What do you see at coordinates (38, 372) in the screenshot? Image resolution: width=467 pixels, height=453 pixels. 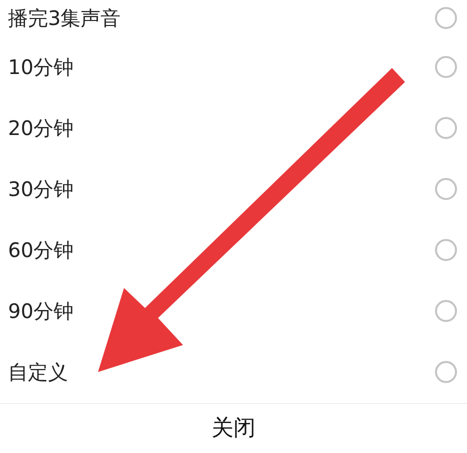 I see `option-label: 自定义` at bounding box center [38, 372].